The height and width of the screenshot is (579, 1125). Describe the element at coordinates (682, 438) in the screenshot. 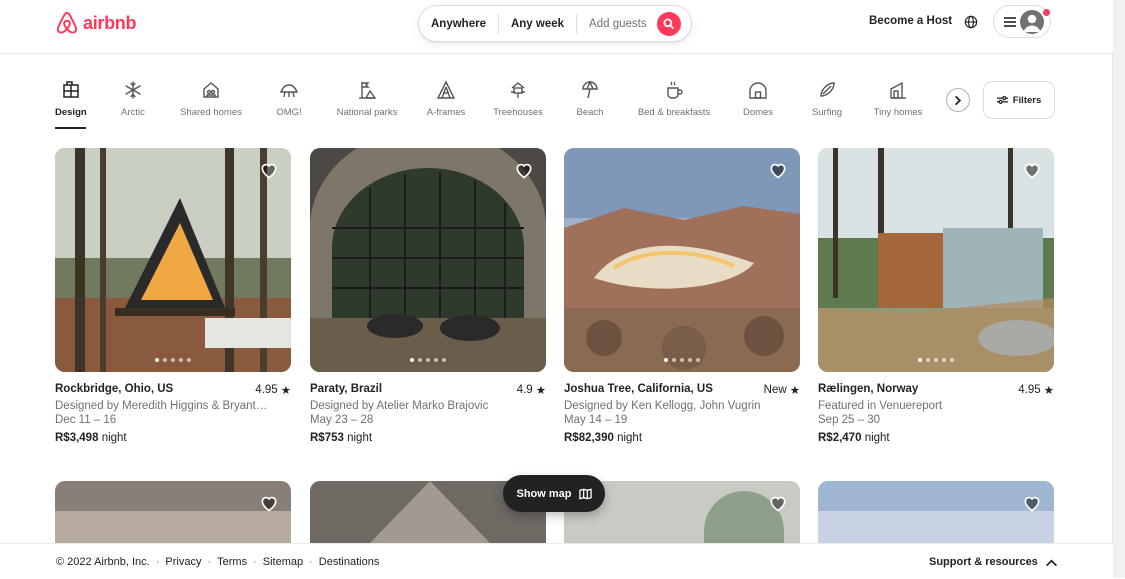

I see `listing-price: R$82,390 night` at that location.